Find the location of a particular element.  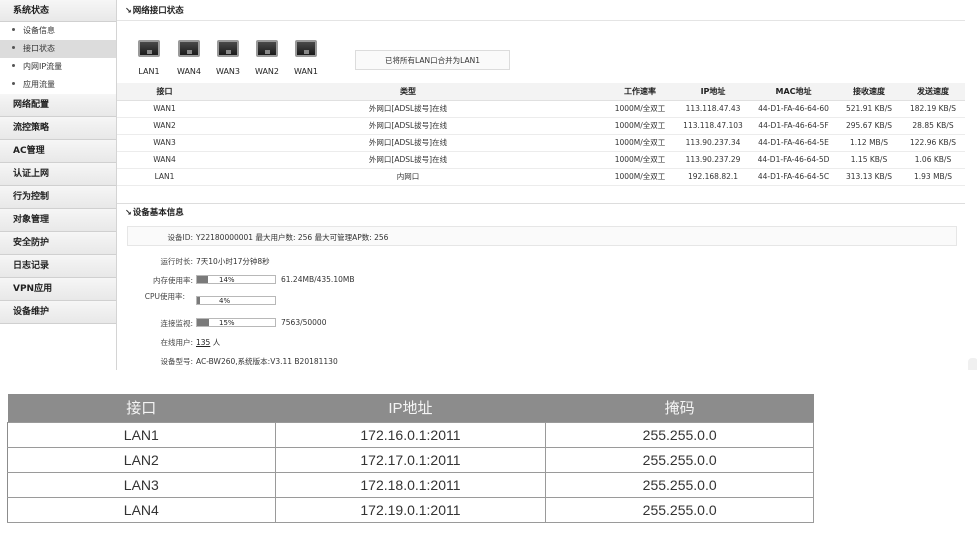

port-label: WAN4 is located at coordinates (189, 71).